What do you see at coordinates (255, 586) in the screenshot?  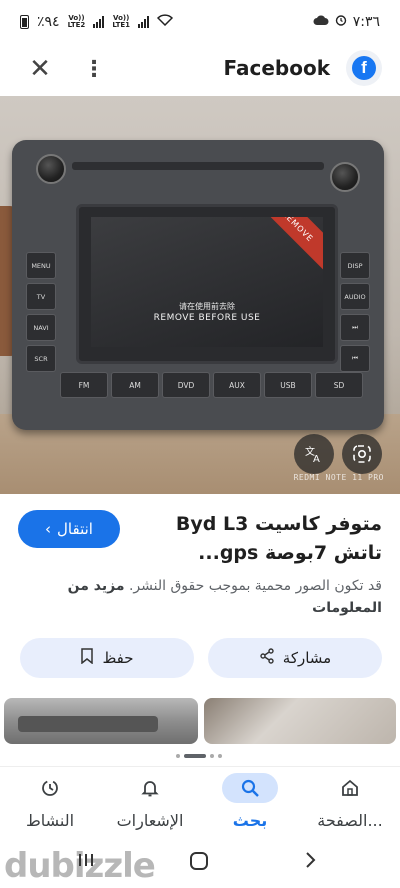 I see `copyright-text: قد تكون الصور محمية بموجب حقوق النشر.` at bounding box center [255, 586].